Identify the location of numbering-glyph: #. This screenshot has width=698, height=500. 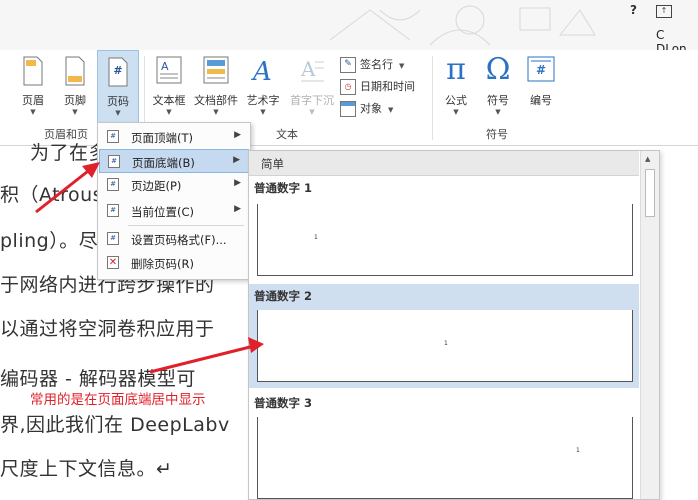
(541, 70).